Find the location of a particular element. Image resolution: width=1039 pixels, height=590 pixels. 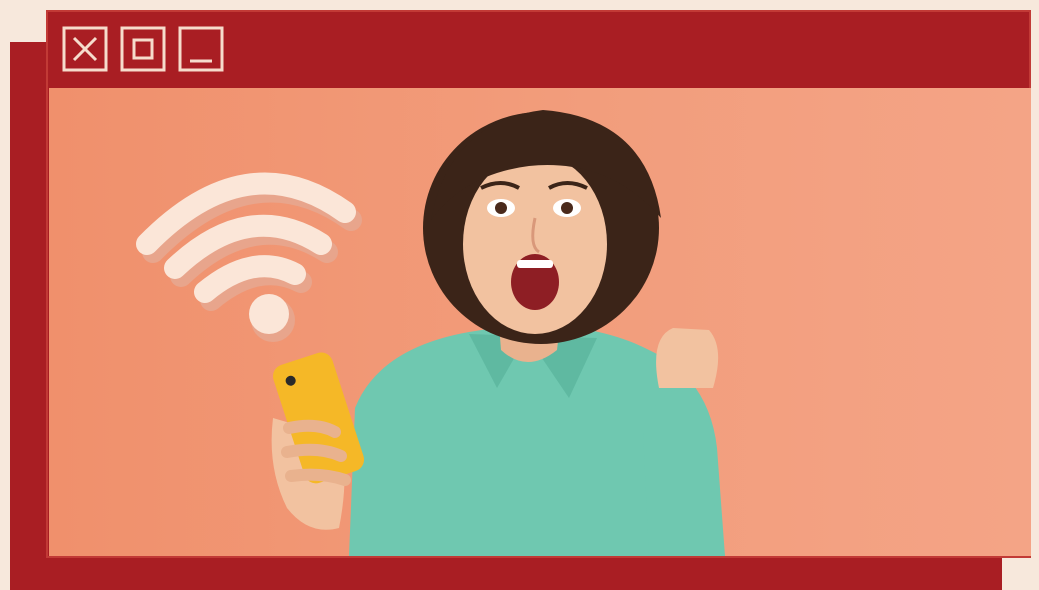

wifi-icon is located at coordinates (249, 257).